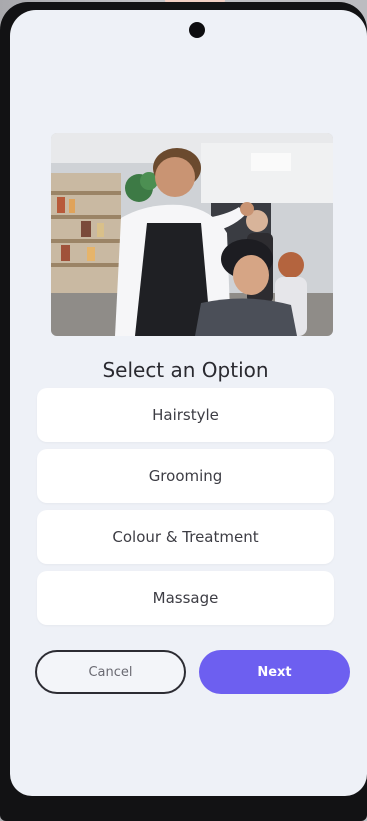  Describe the element at coordinates (185, 598) in the screenshot. I see `option-massage: Massage` at that location.